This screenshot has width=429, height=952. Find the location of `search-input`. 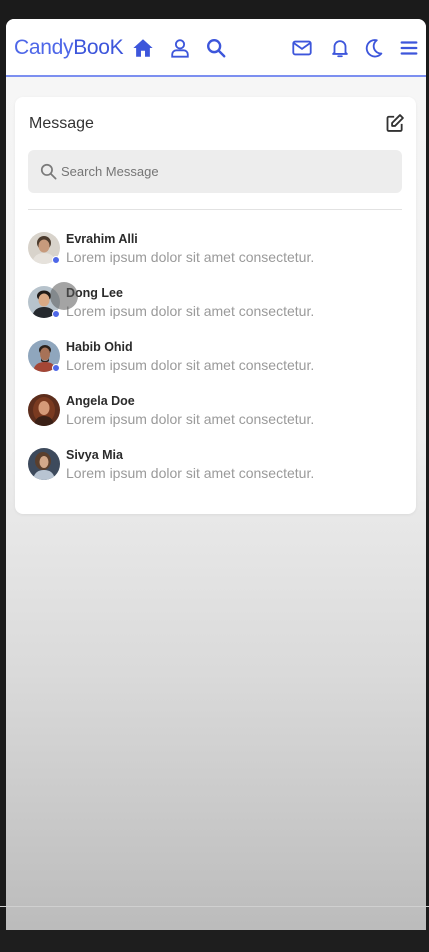

search-input is located at coordinates (226, 171).